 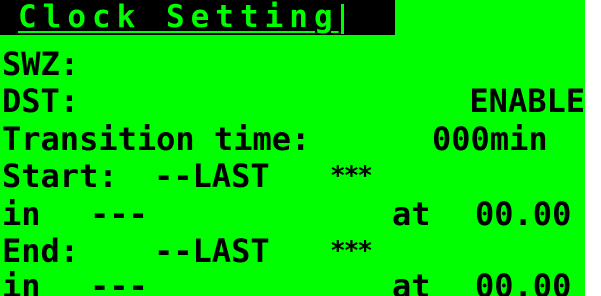 I want to click on transition-value: 000min, so click(x=490, y=139).